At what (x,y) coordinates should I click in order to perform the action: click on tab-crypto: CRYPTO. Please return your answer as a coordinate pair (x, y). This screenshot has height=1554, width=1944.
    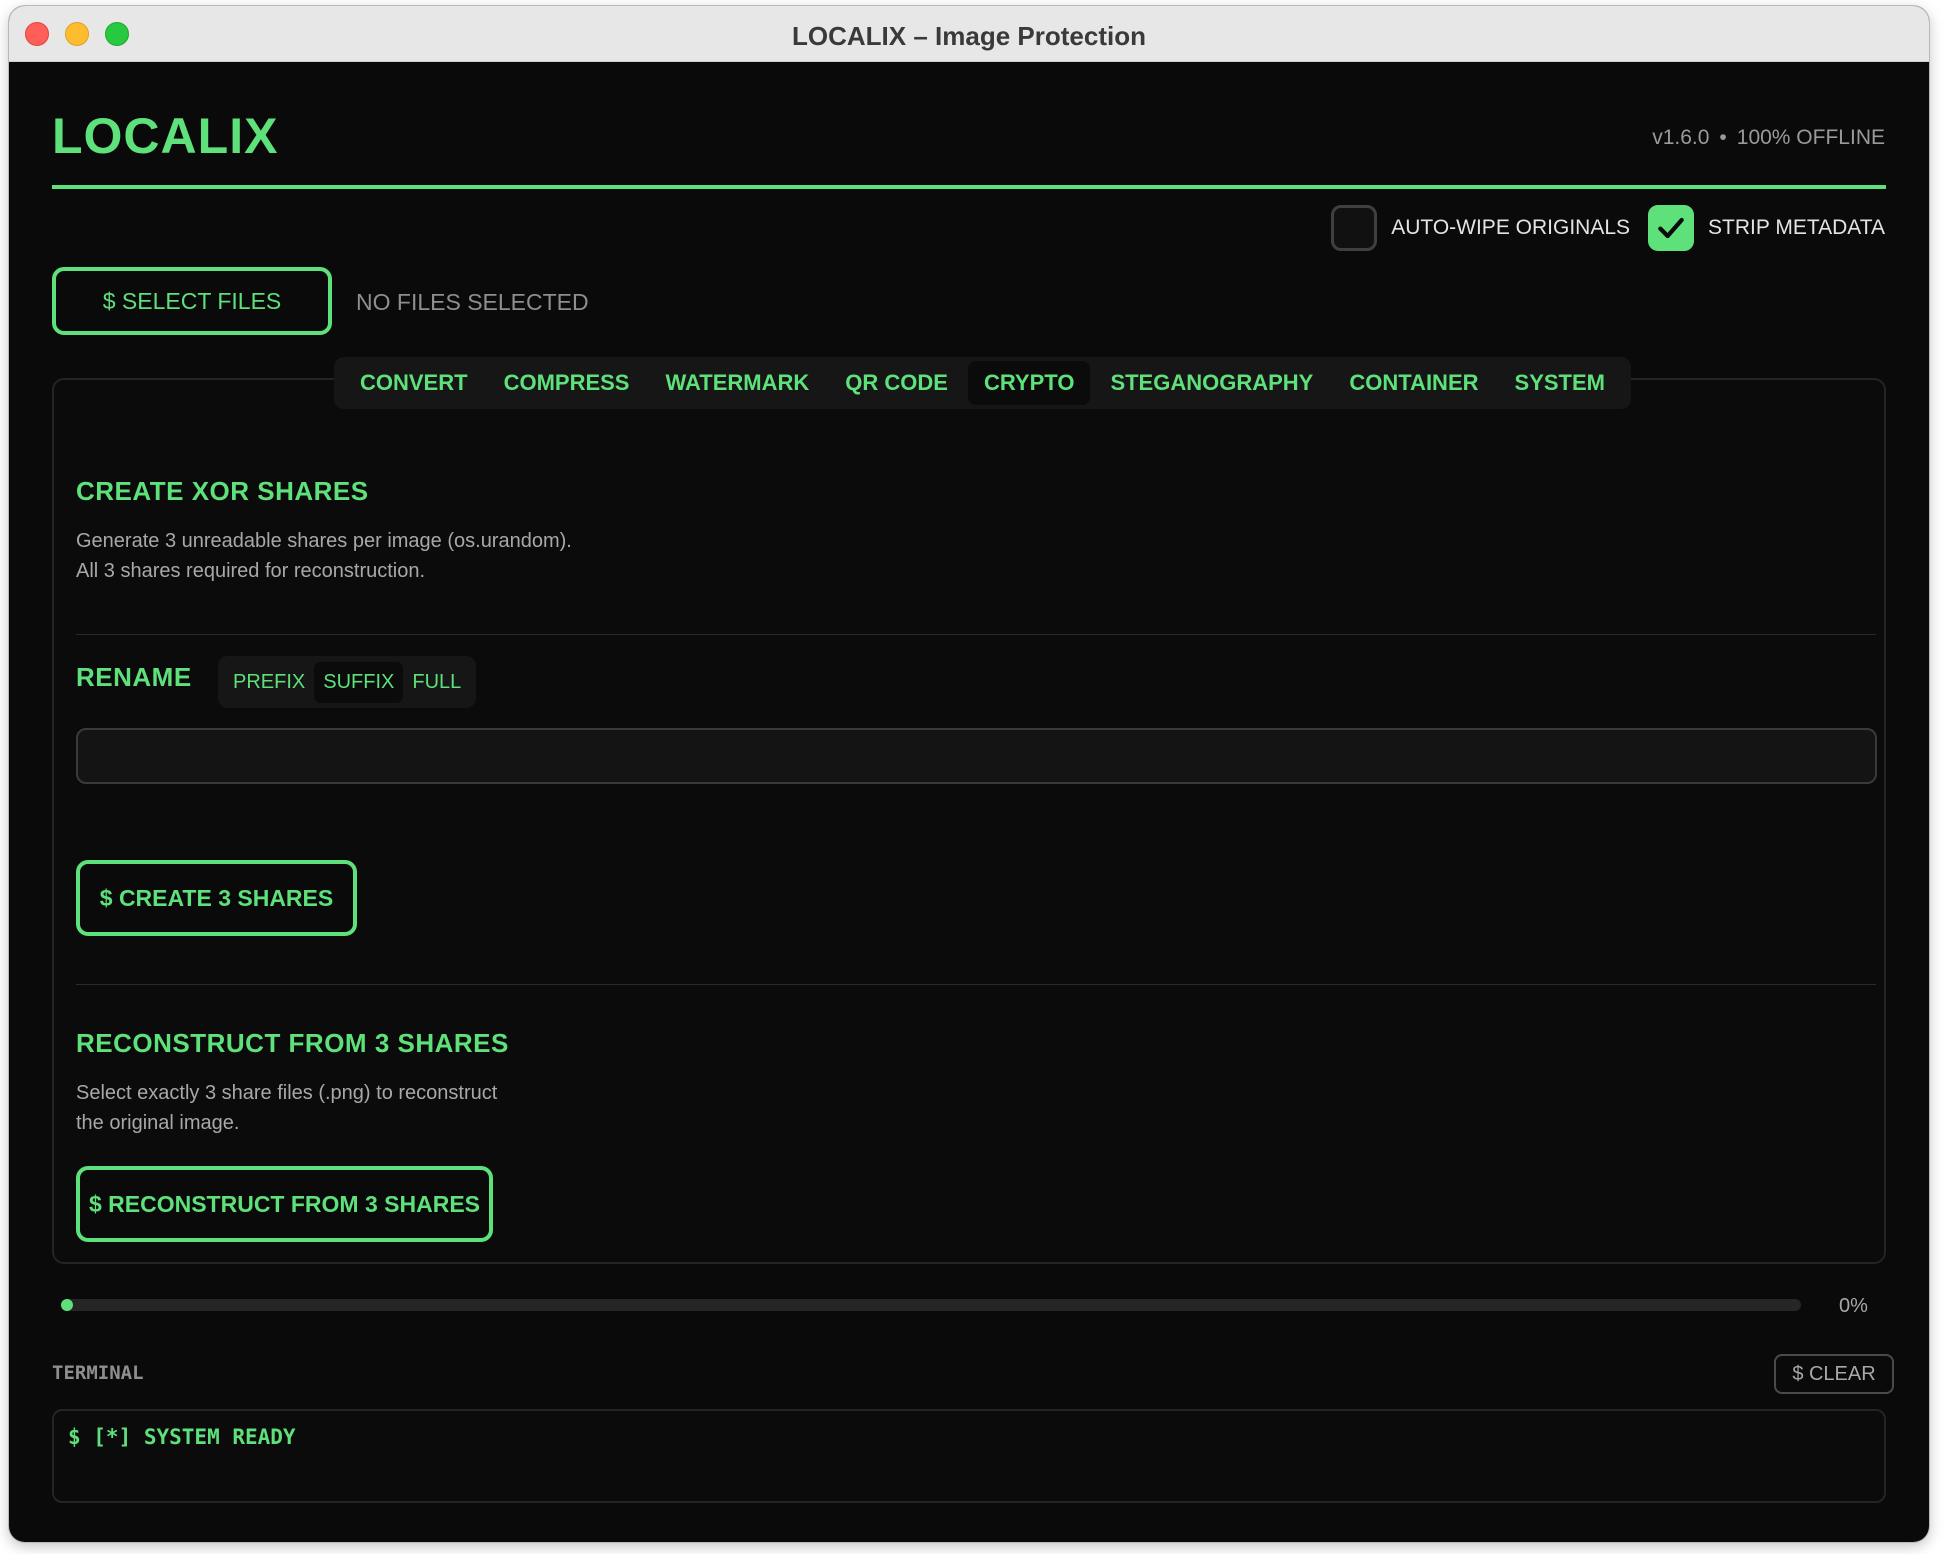
    Looking at the image, I should click on (1029, 383).